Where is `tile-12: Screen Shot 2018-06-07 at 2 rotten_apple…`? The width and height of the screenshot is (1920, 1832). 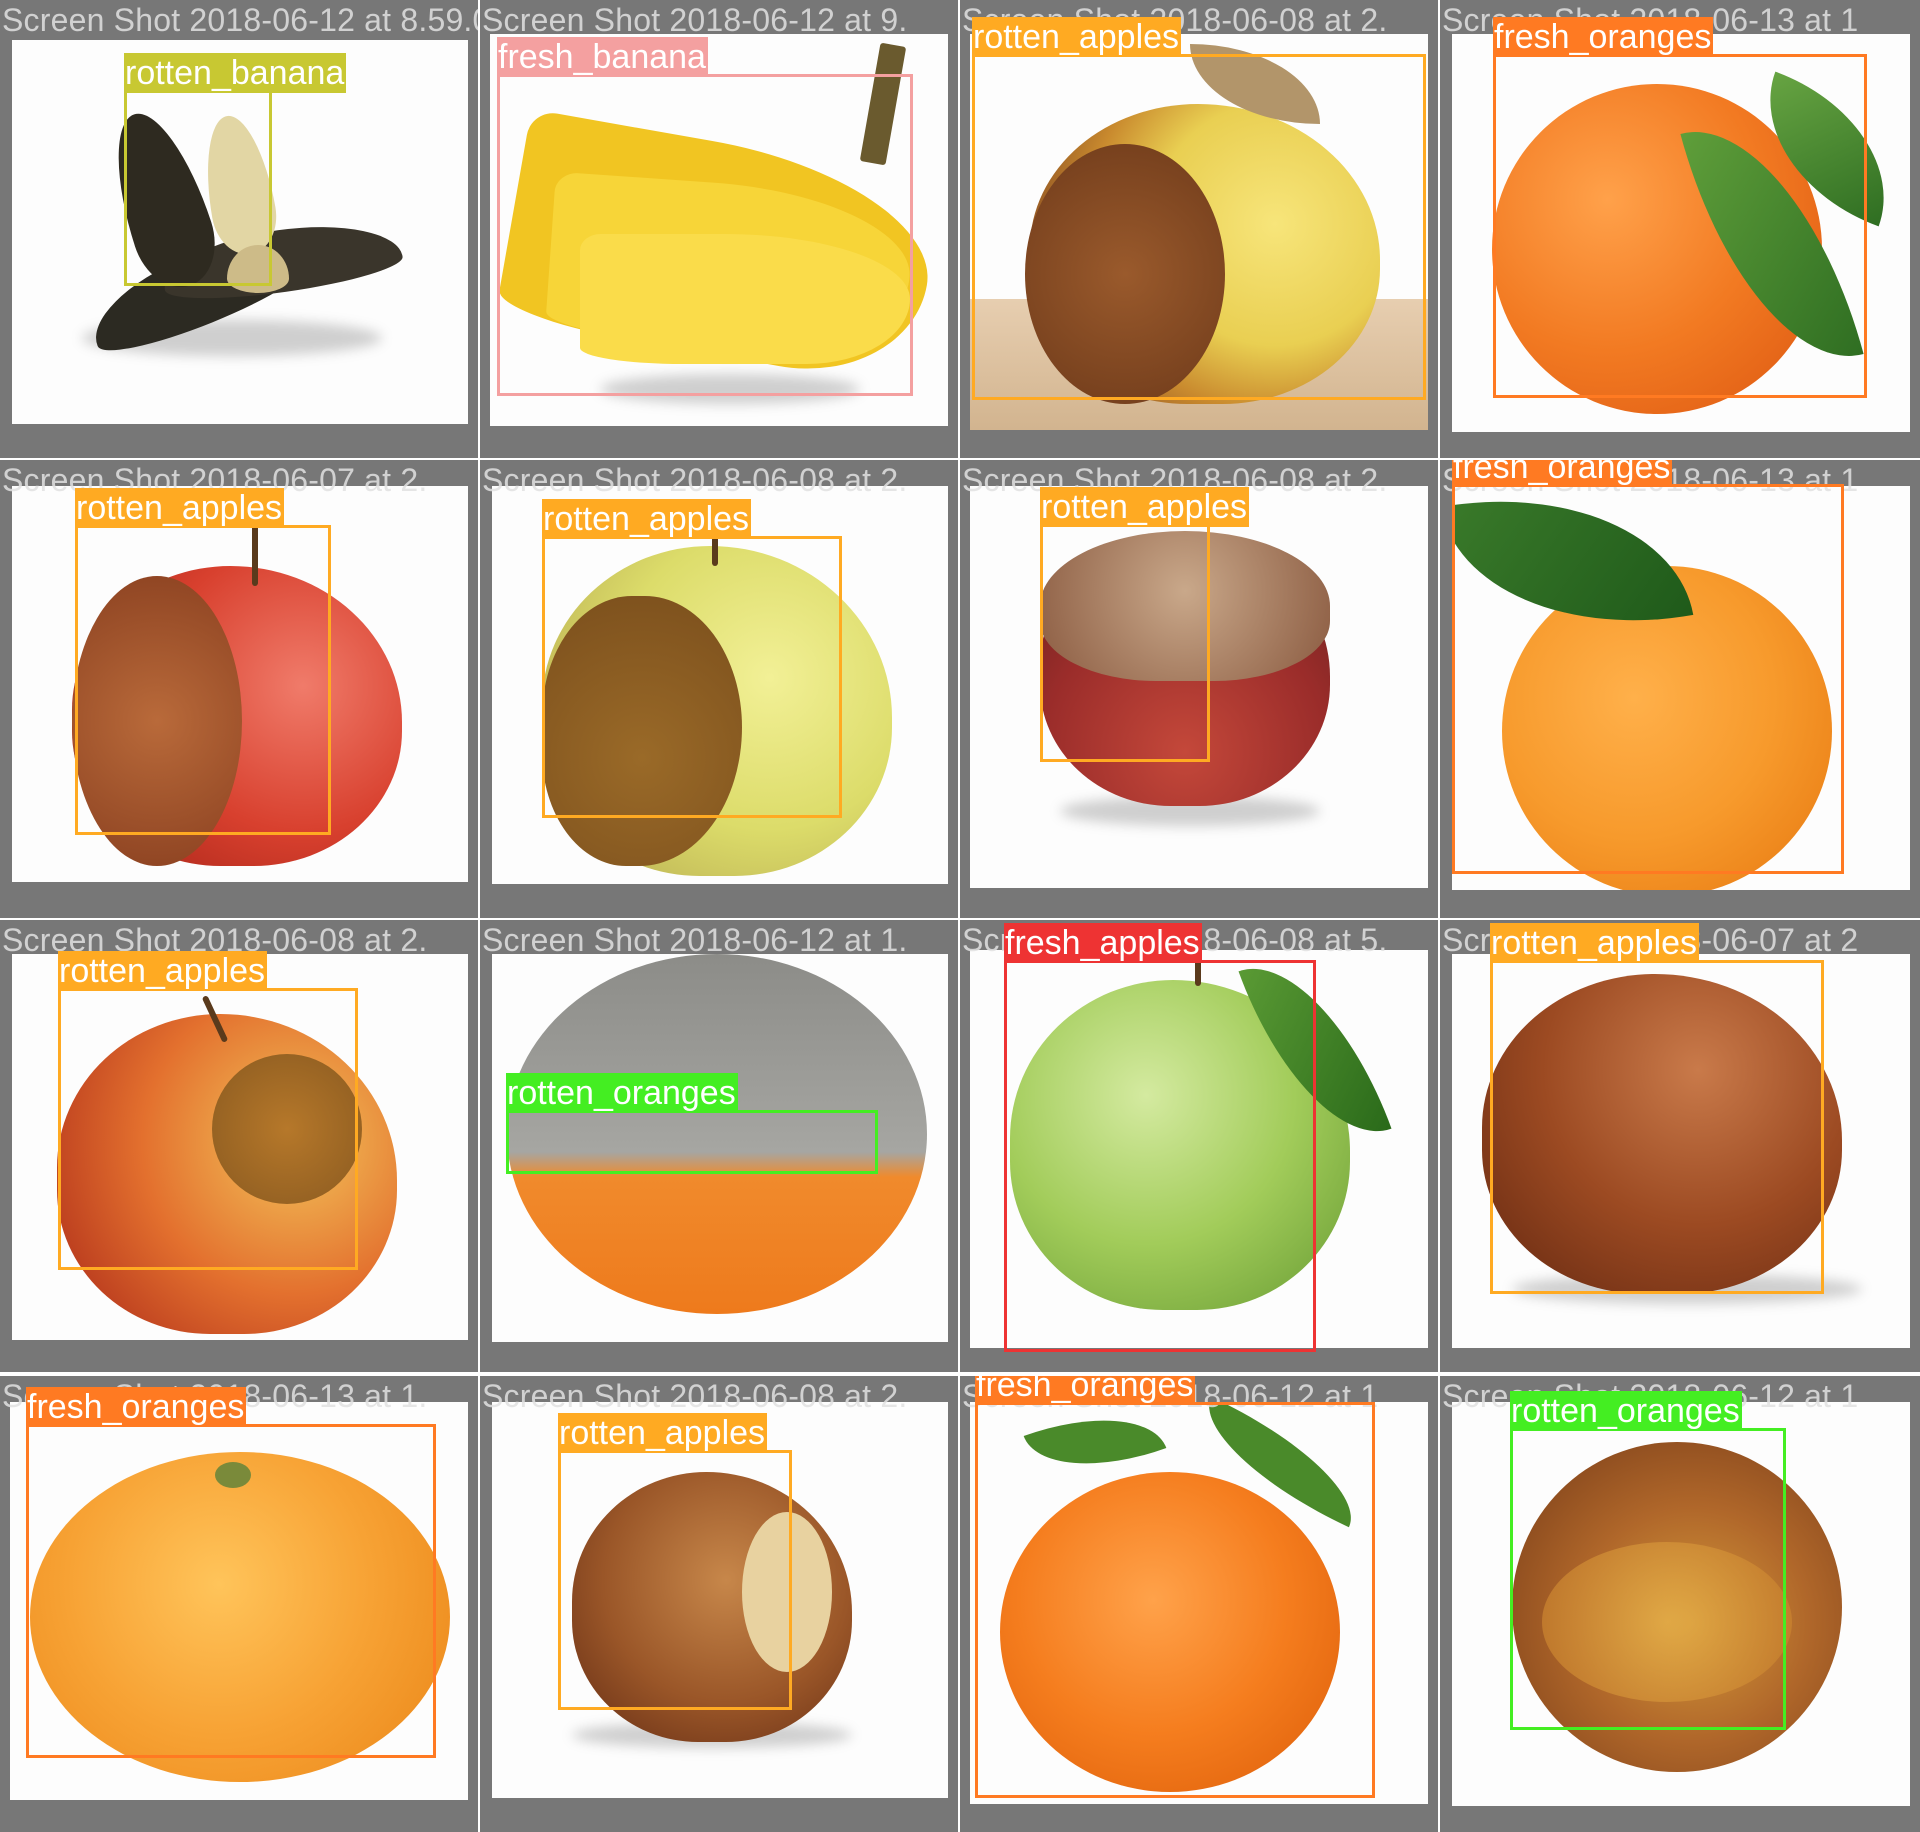 tile-12: Screen Shot 2018-06-07 at 2 rotten_apple… is located at coordinates (1680, 1146).